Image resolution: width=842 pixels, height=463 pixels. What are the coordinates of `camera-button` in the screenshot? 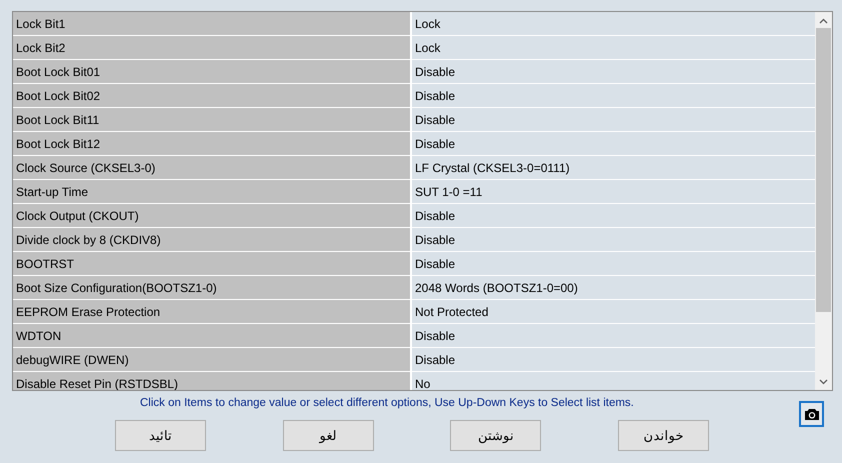 It's located at (811, 414).